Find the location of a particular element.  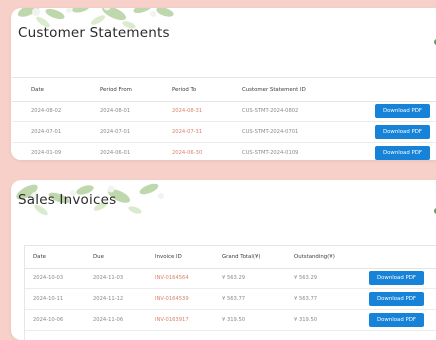

cell-period-from: 2024-06-01 is located at coordinates (115, 153).